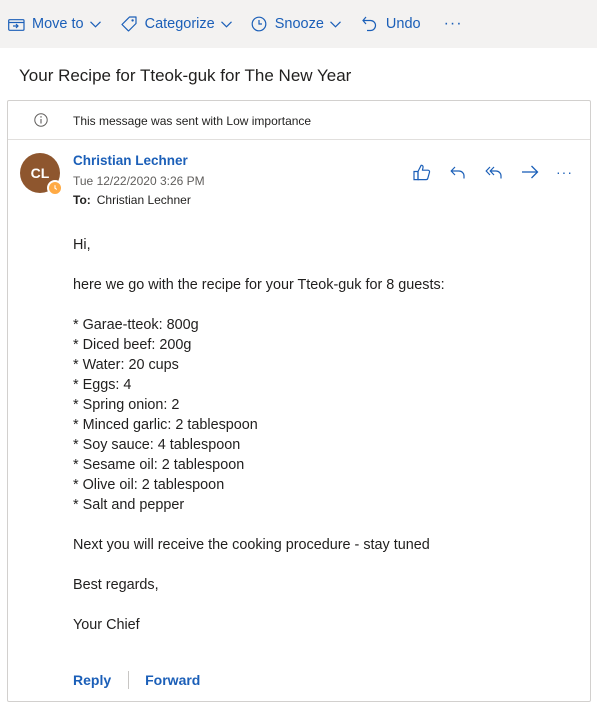 This screenshot has height=710, width=597. I want to click on message-actions: ···, so click(491, 172).